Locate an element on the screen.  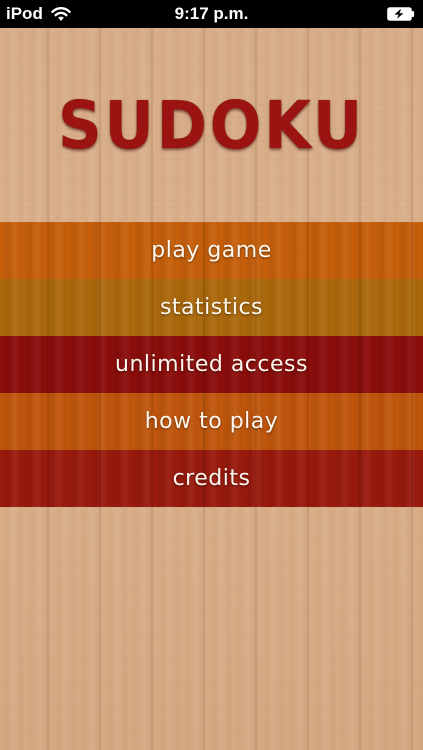
status-bar: iPod 9:17 p.m. is located at coordinates (211, 14).